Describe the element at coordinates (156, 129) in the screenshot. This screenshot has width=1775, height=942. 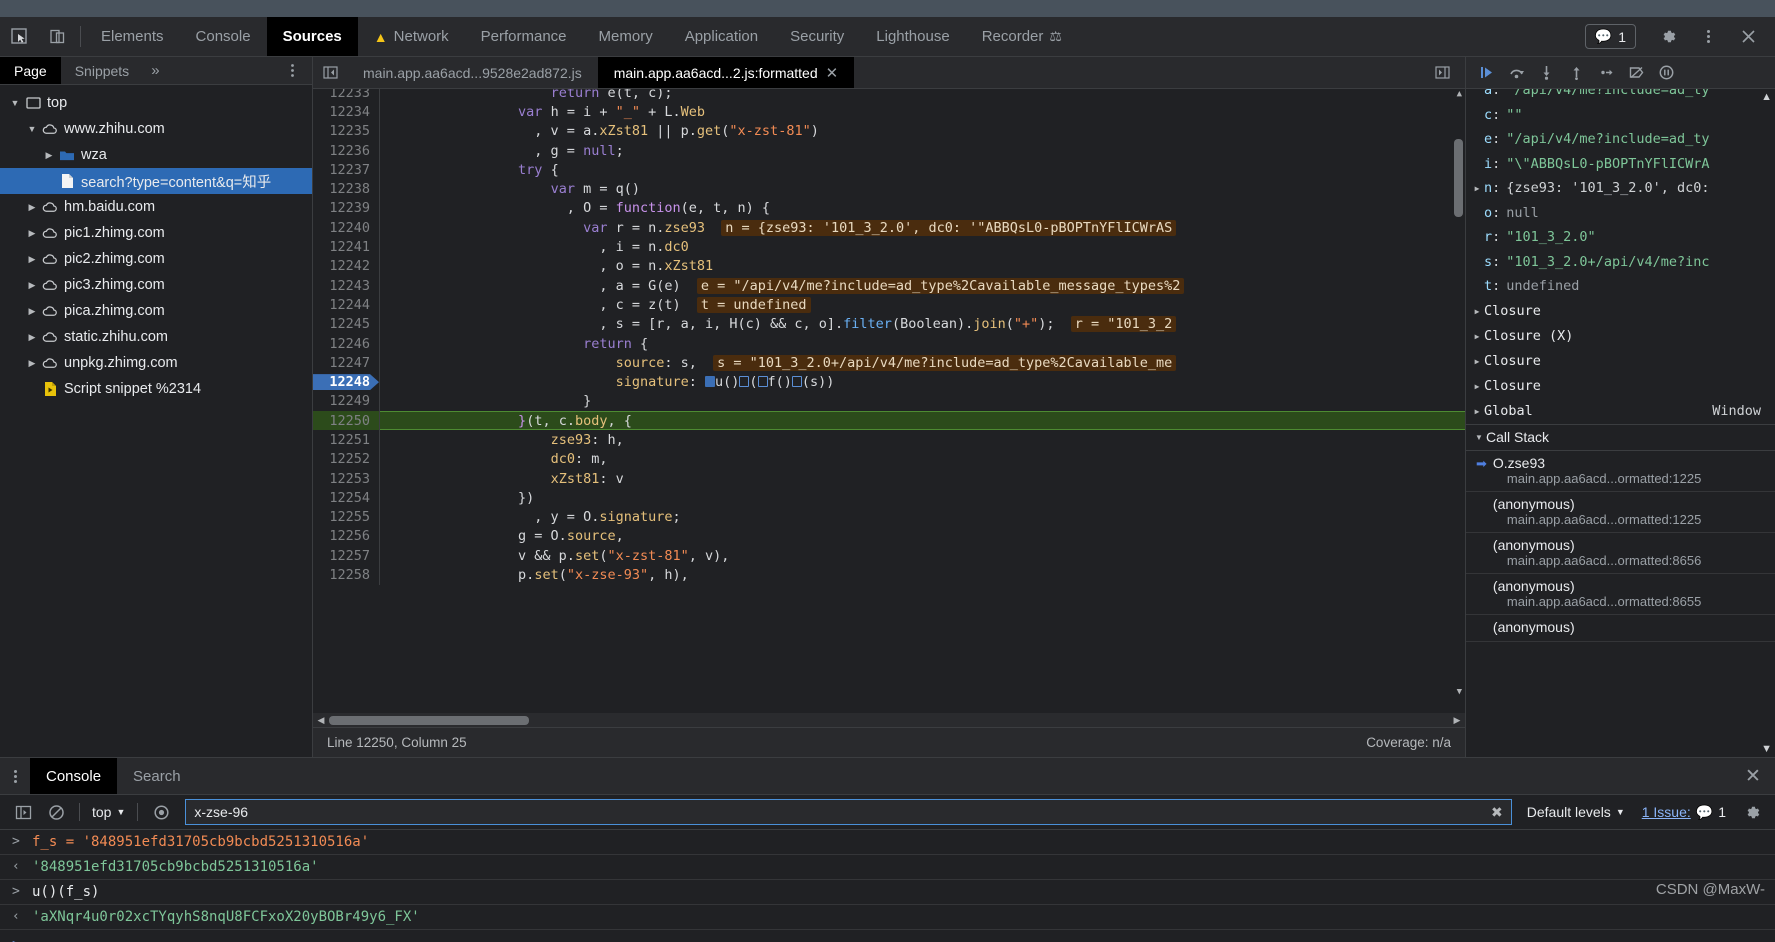
I see `file-tree-item: ▼ www.zhihu.com` at that location.